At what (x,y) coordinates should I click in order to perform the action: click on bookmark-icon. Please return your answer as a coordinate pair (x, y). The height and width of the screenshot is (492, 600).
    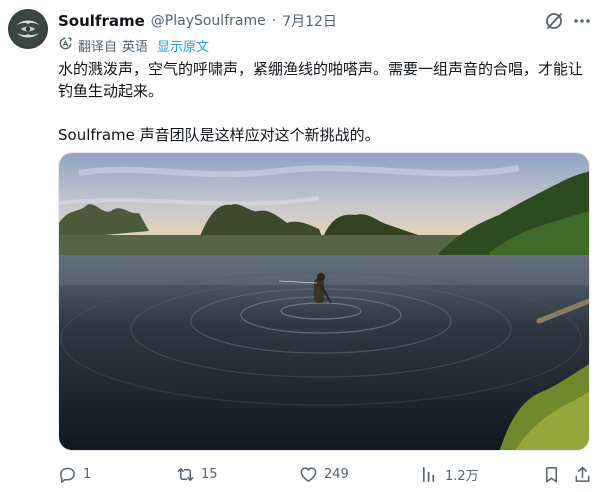
    Looking at the image, I should click on (551, 474).